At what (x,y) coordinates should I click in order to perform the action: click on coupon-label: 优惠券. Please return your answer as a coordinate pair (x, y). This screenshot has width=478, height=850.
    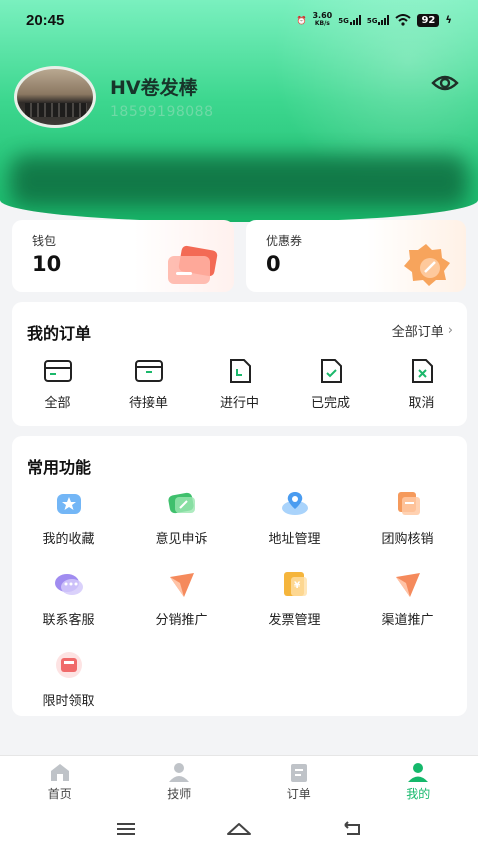
    Looking at the image, I should click on (284, 241).